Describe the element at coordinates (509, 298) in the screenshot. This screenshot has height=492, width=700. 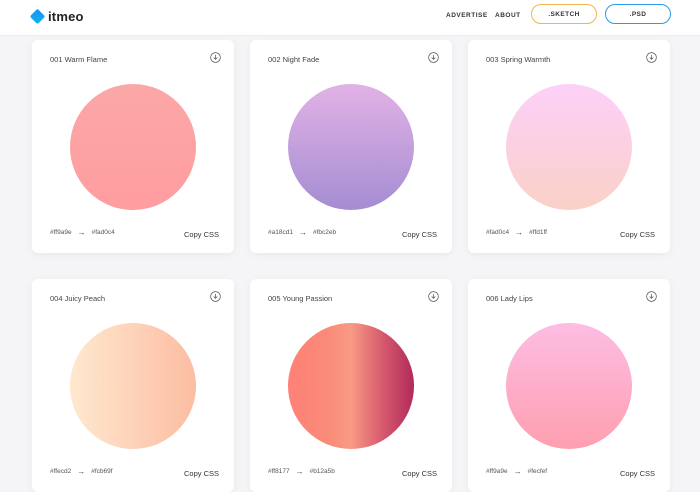
I see `card-title: 006 Lady Lips` at that location.